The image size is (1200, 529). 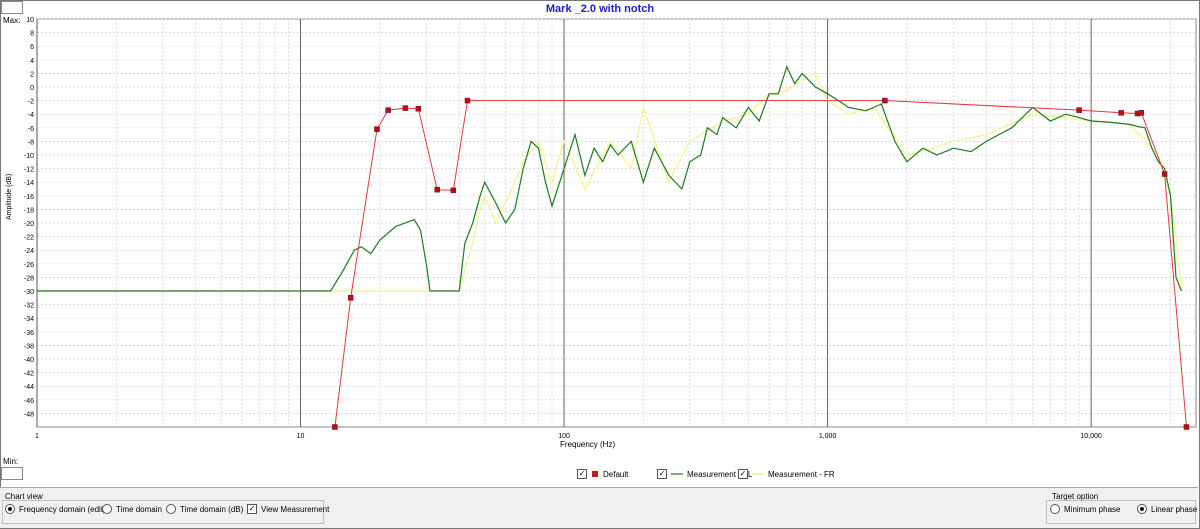 What do you see at coordinates (29, 265) in the screenshot?
I see `y-tick-label: -26` at bounding box center [29, 265].